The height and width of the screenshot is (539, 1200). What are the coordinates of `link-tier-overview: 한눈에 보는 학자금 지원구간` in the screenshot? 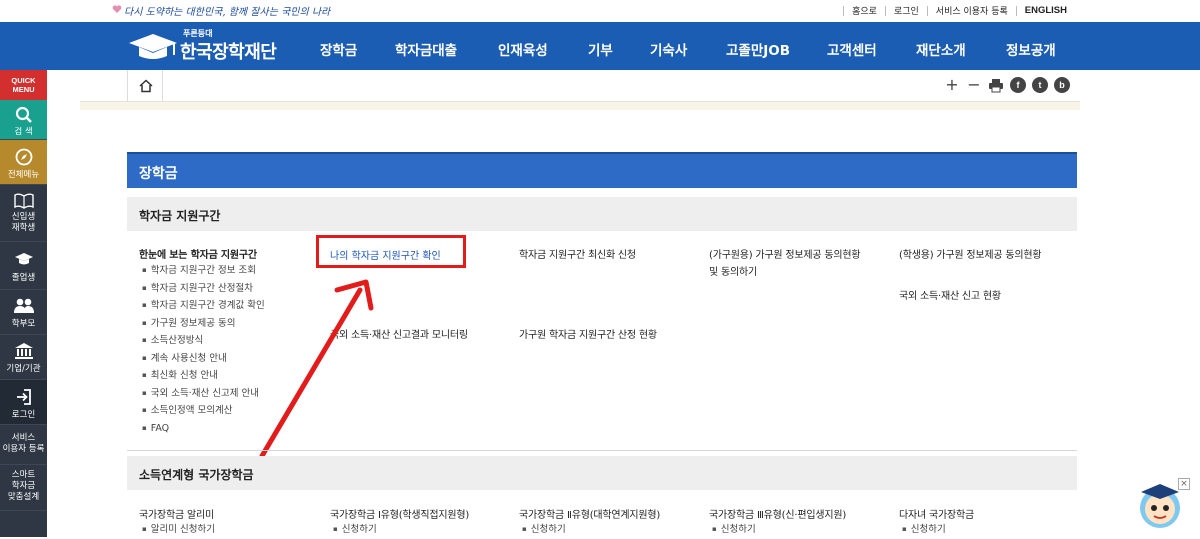 It's located at (198, 253).